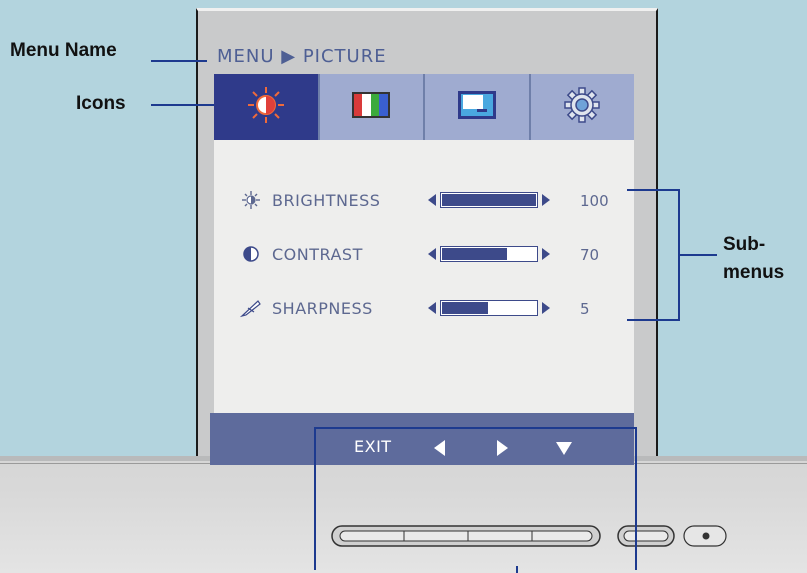 This screenshot has height=573, width=807. I want to click on brightness-label: BRIGHTNESS, so click(326, 200).